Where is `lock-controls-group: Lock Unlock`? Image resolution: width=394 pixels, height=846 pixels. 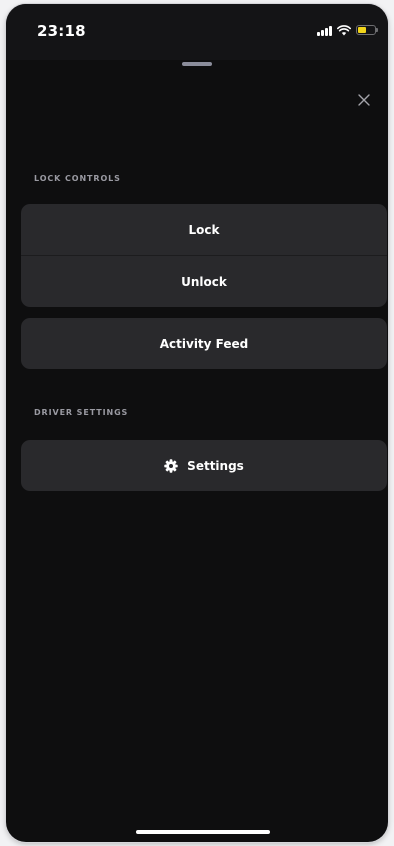 lock-controls-group: Lock Unlock is located at coordinates (204, 255).